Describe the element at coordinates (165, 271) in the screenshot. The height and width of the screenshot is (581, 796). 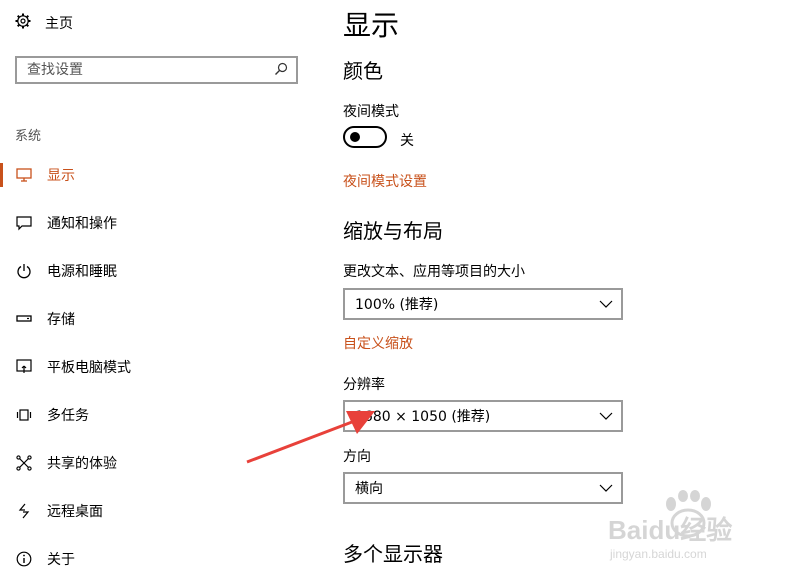
I see `sidebar-item-power: 电源和睡眠` at that location.